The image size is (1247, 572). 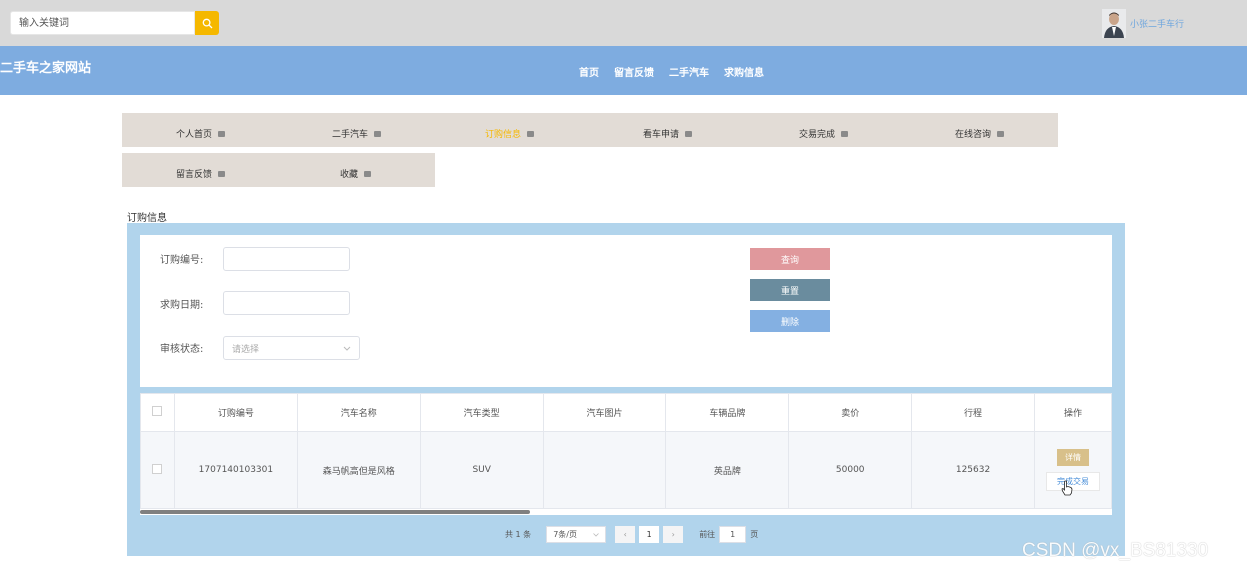 I want to click on col-header: 汽车图片, so click(x=604, y=412).